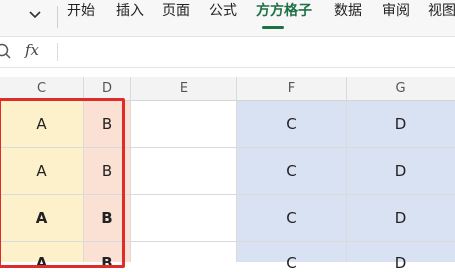  I want to click on tab-insert: 插入, so click(130, 13).